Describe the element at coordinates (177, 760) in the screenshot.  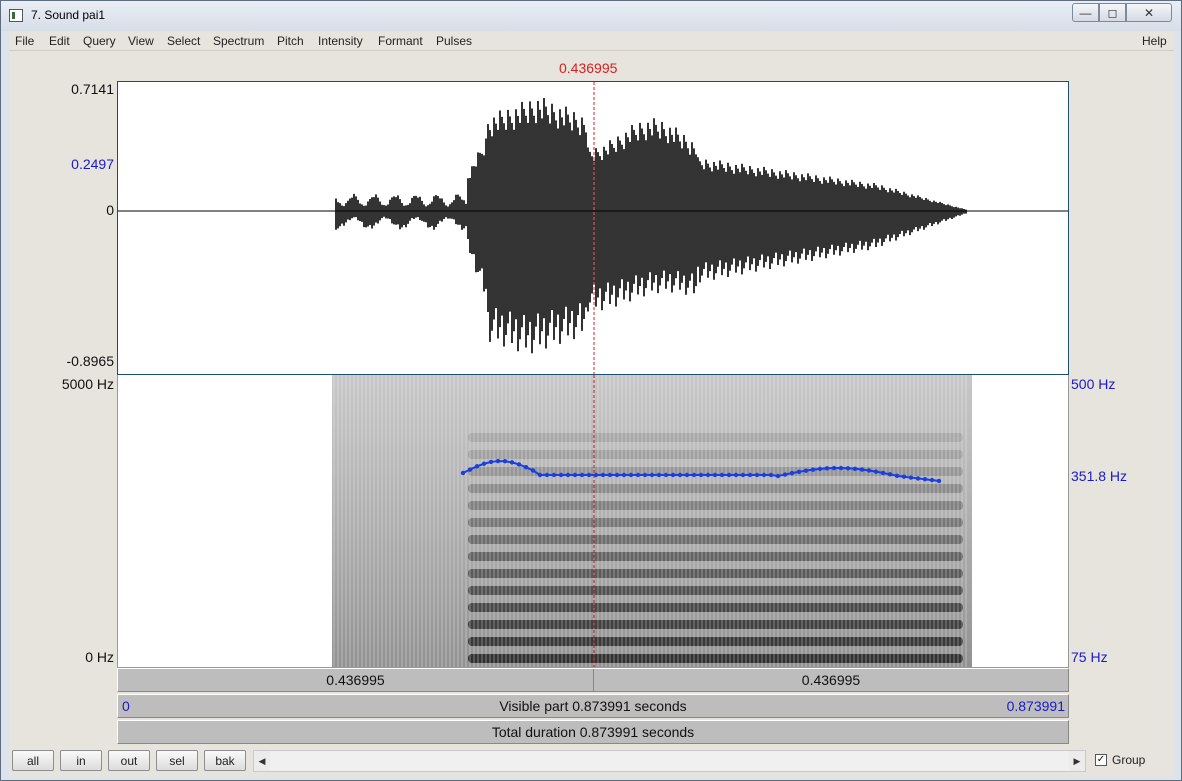
I see `zoom-selection-button: sel` at that location.